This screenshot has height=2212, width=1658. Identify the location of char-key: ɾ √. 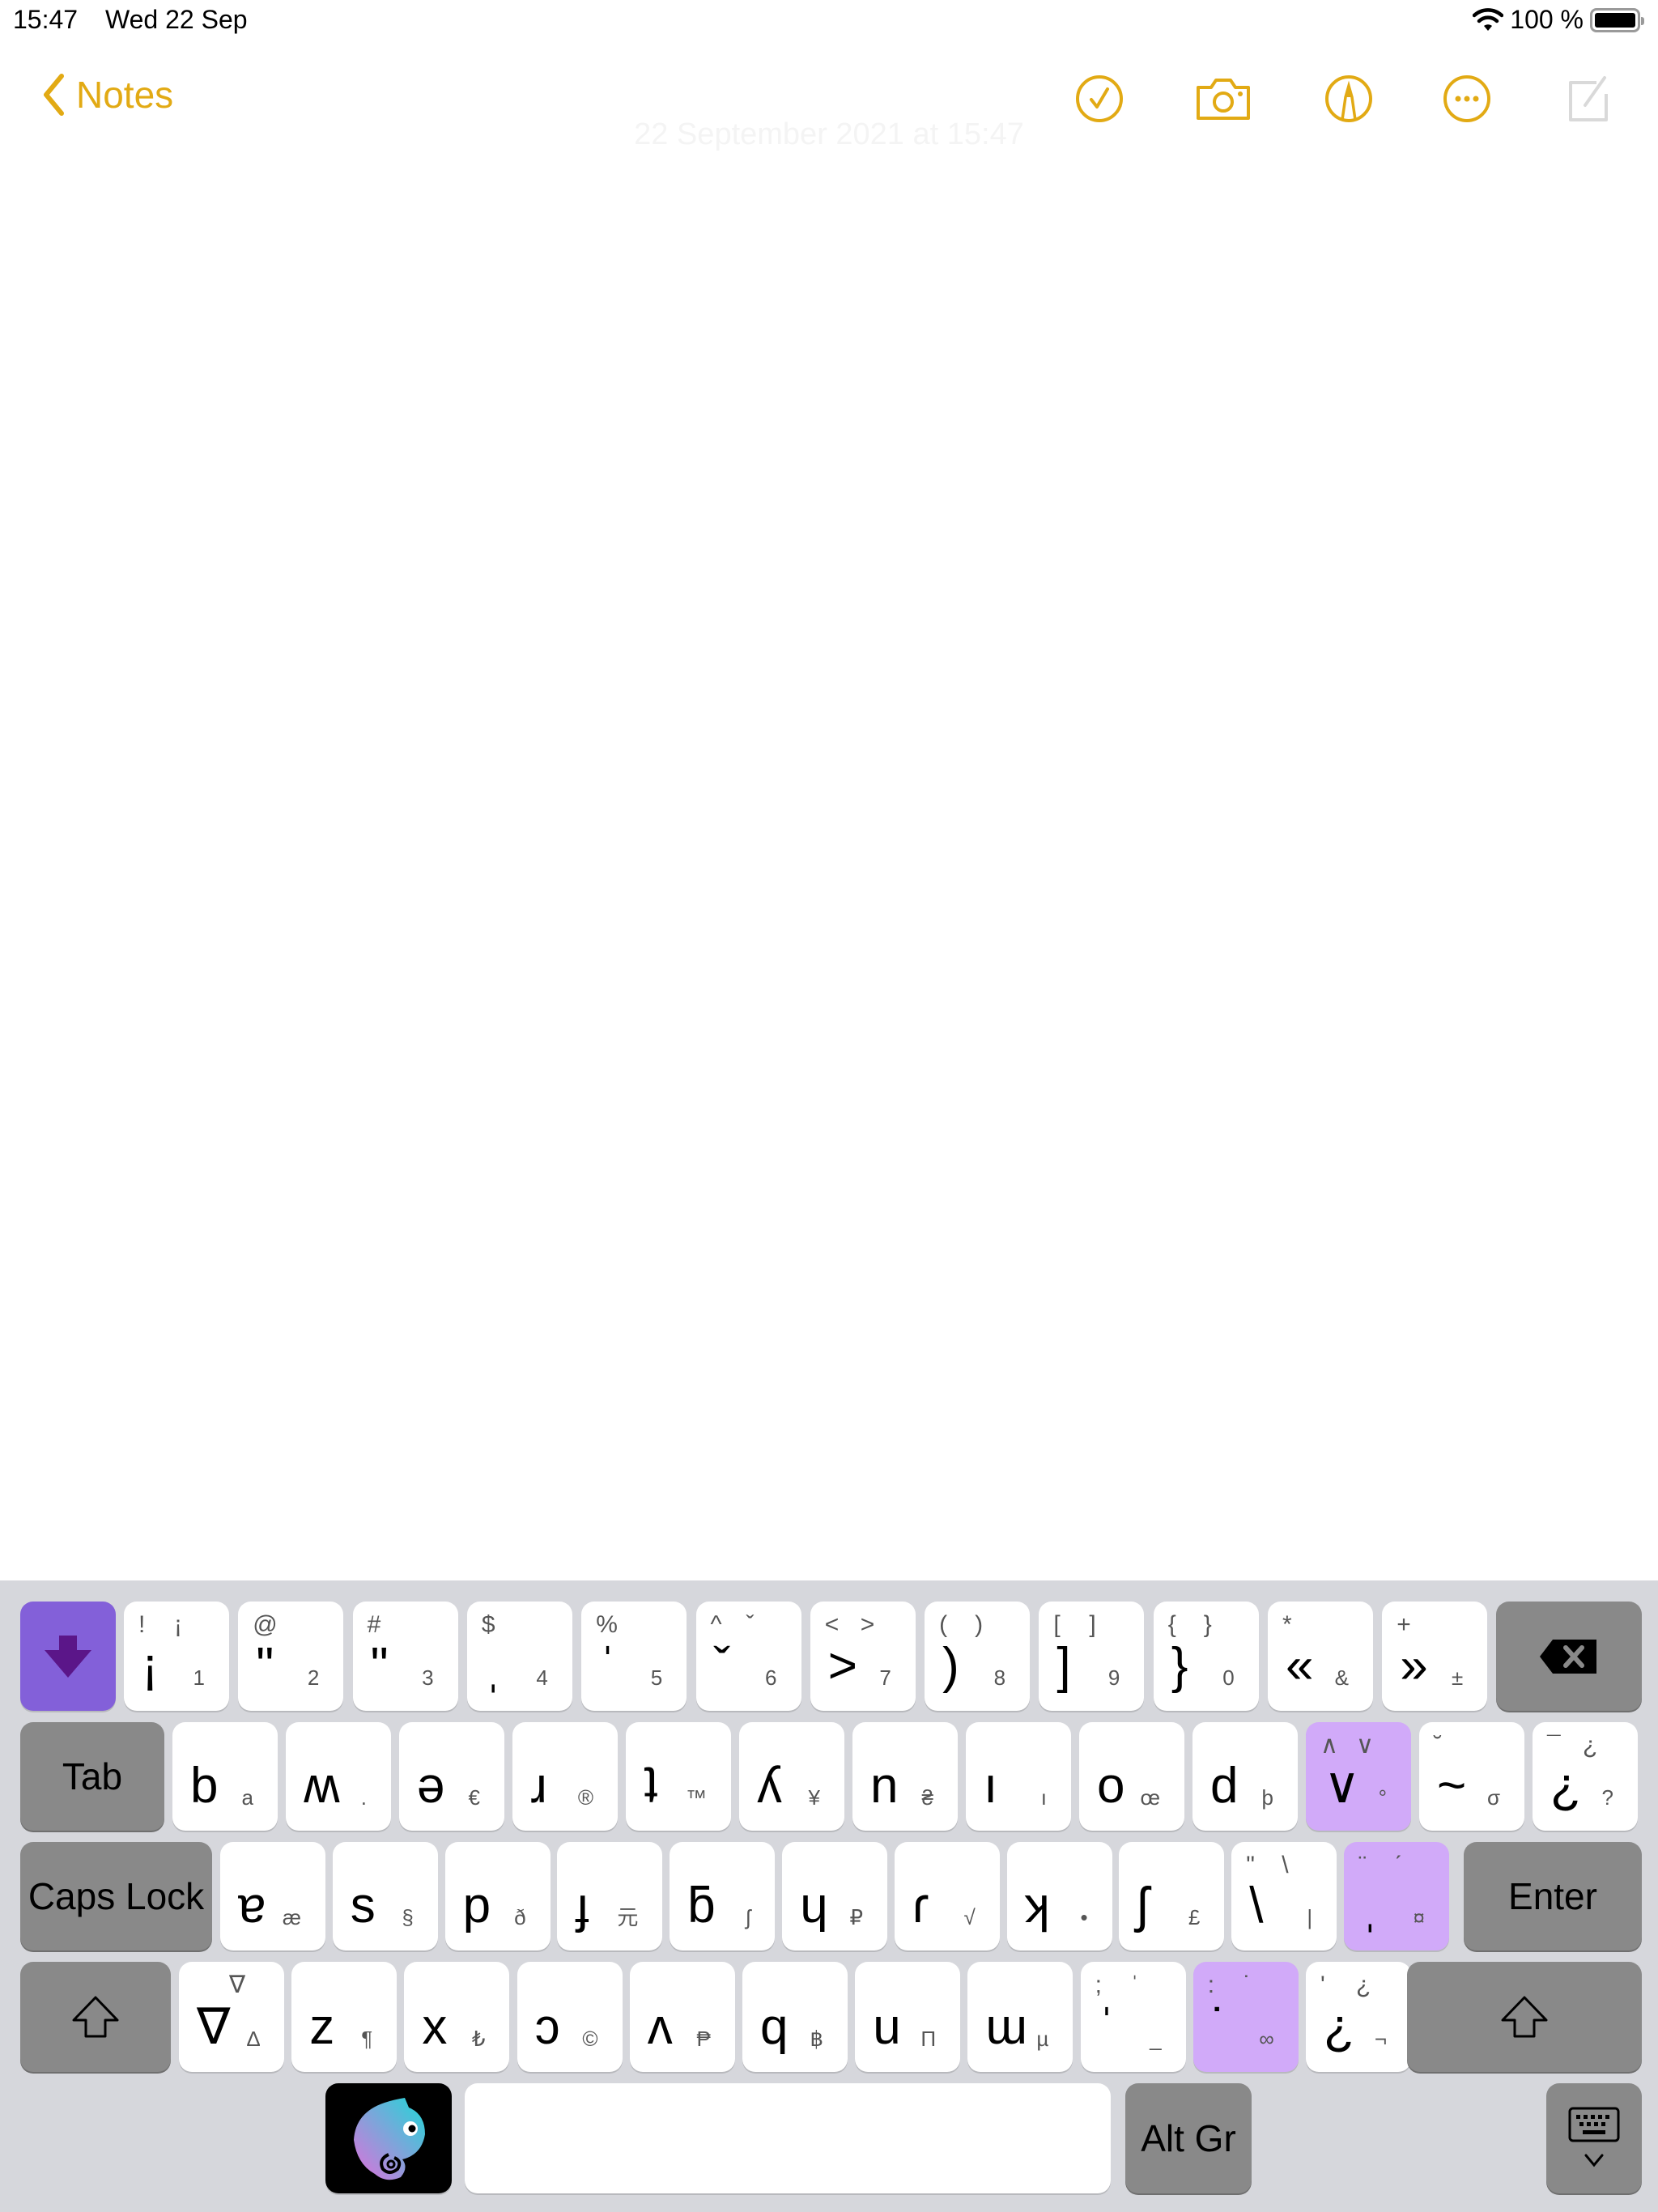
(947, 1896).